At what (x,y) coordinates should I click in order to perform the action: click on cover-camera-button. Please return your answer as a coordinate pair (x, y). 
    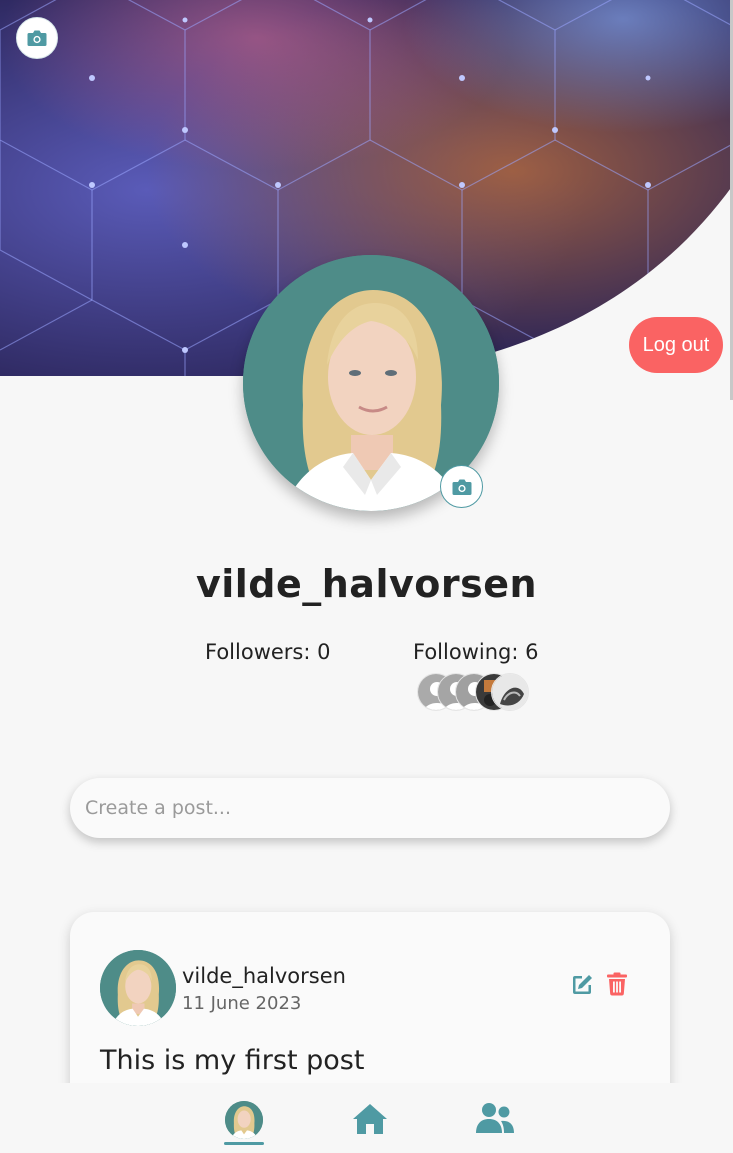
    Looking at the image, I should click on (37, 38).